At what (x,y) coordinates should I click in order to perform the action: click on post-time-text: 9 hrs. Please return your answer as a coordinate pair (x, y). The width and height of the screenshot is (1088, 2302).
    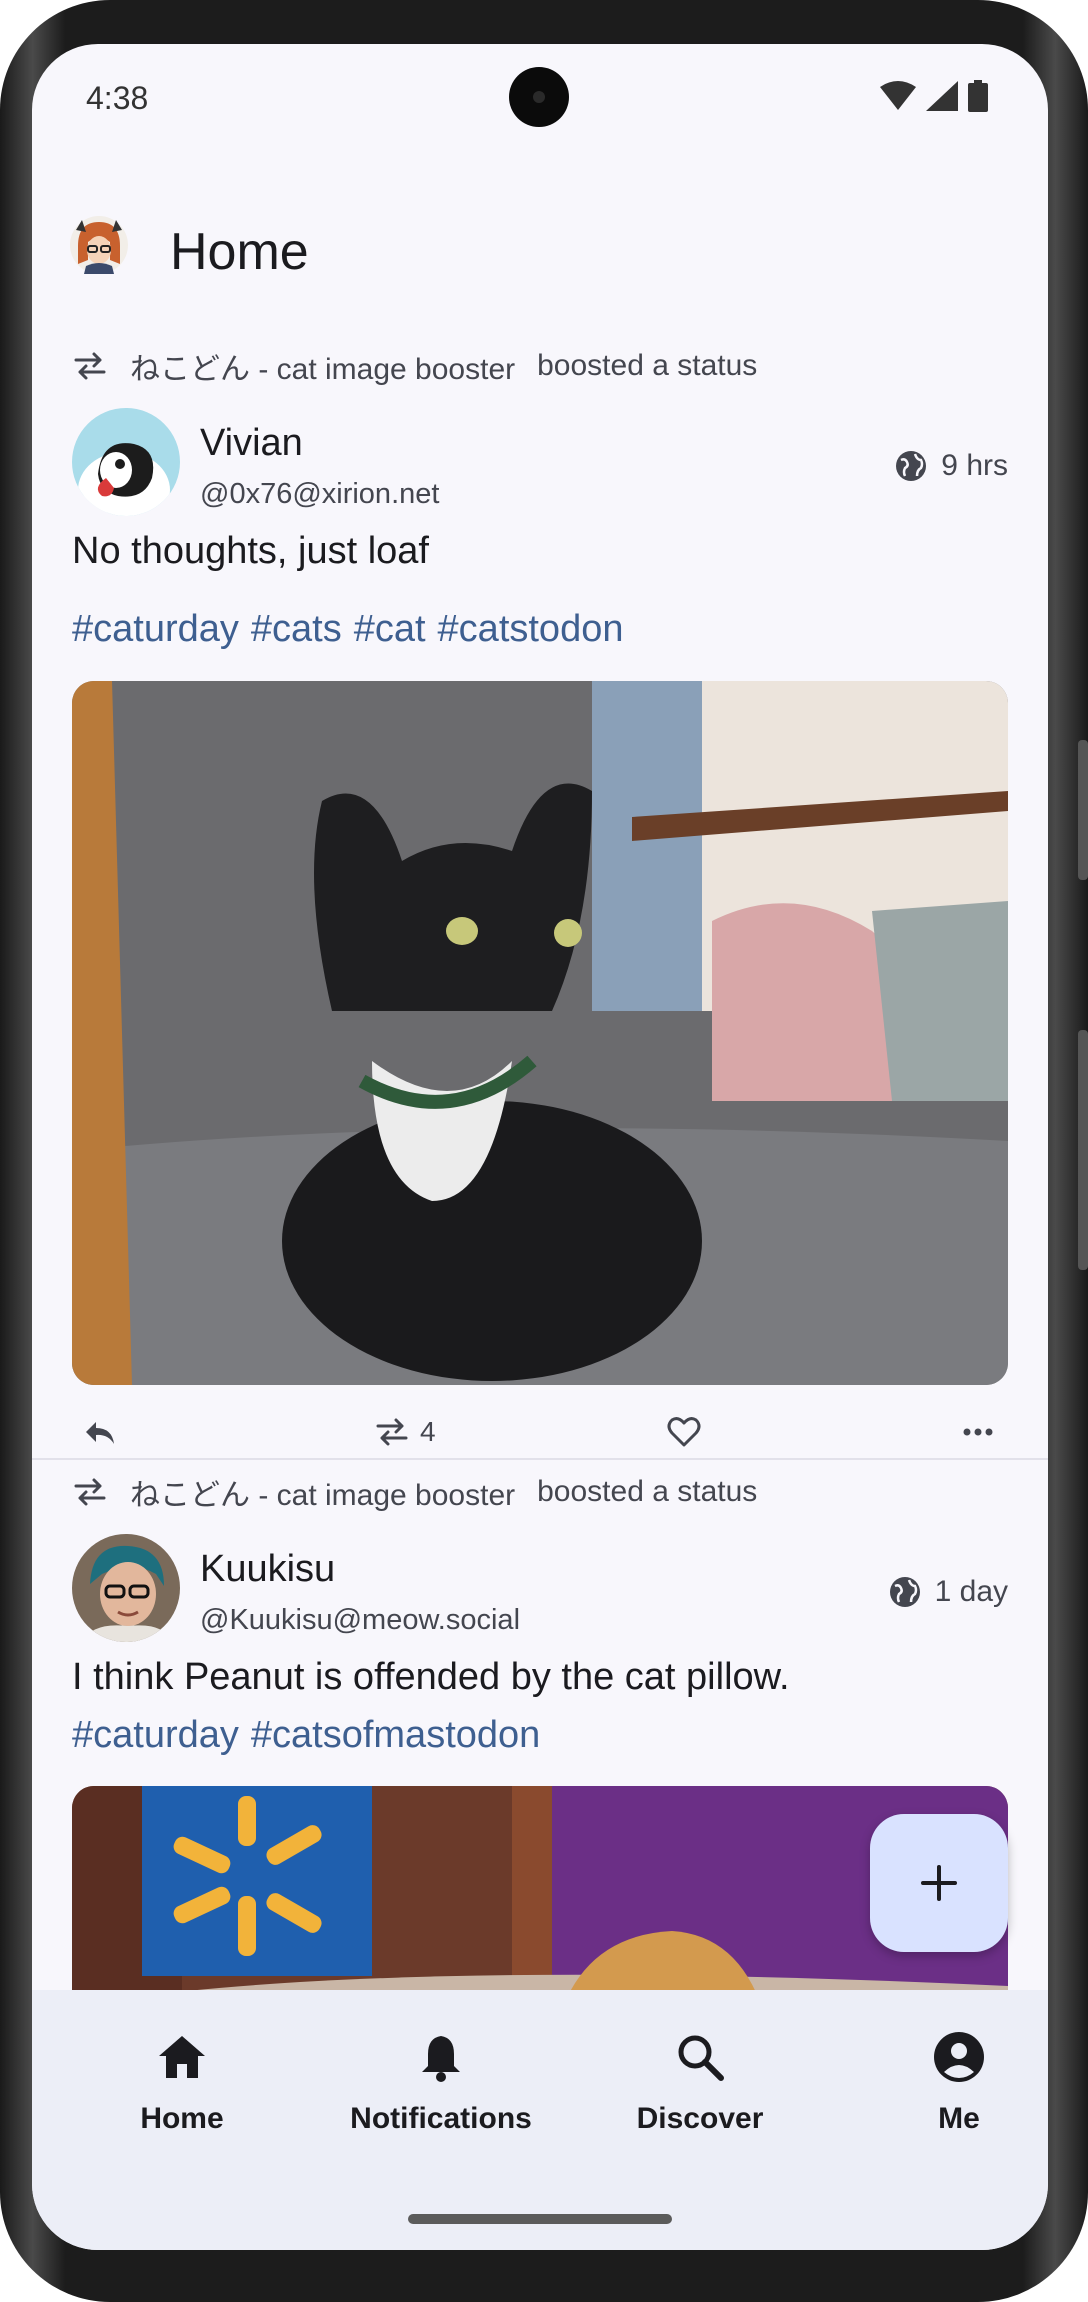
    Looking at the image, I should click on (974, 465).